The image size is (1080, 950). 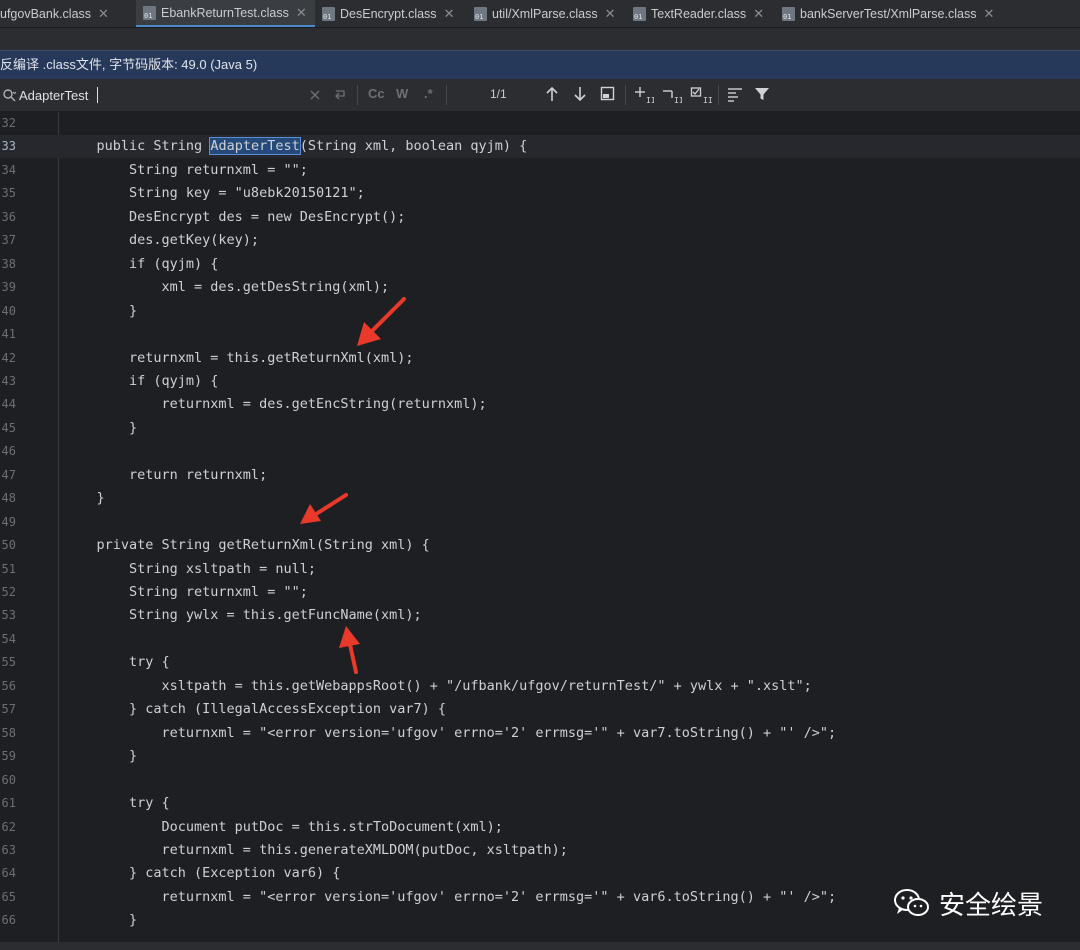 What do you see at coordinates (141, 380) in the screenshot?
I see `code-text: if (qyjm) {` at bounding box center [141, 380].